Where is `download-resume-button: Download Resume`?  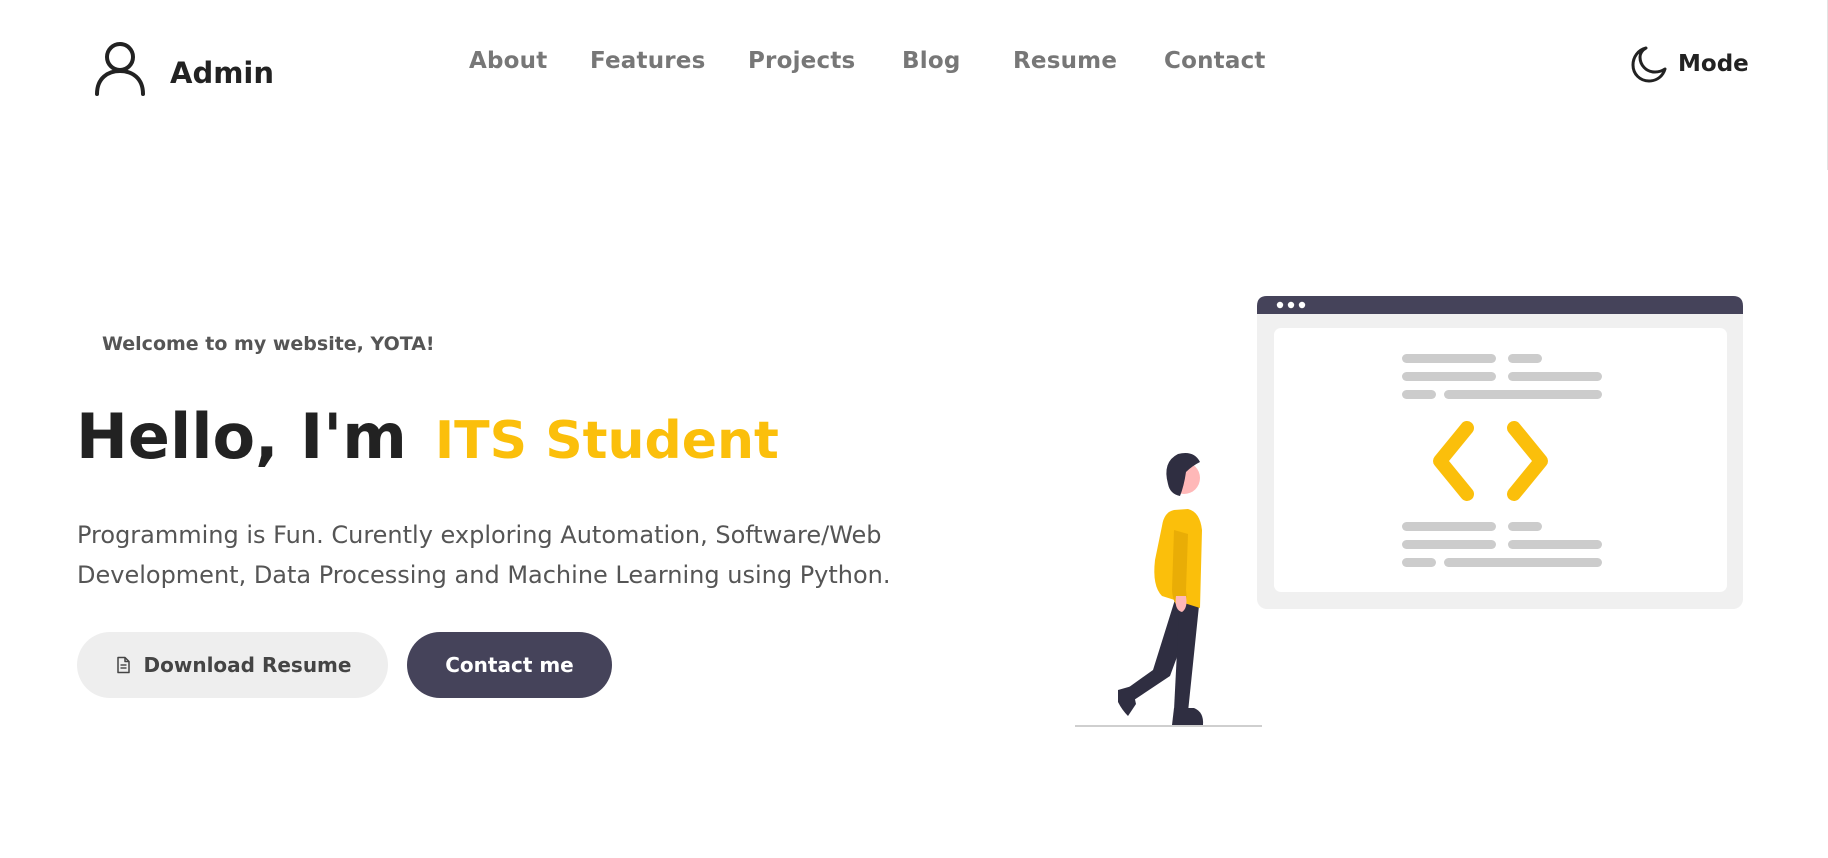
download-resume-button: Download Resume is located at coordinates (232, 665).